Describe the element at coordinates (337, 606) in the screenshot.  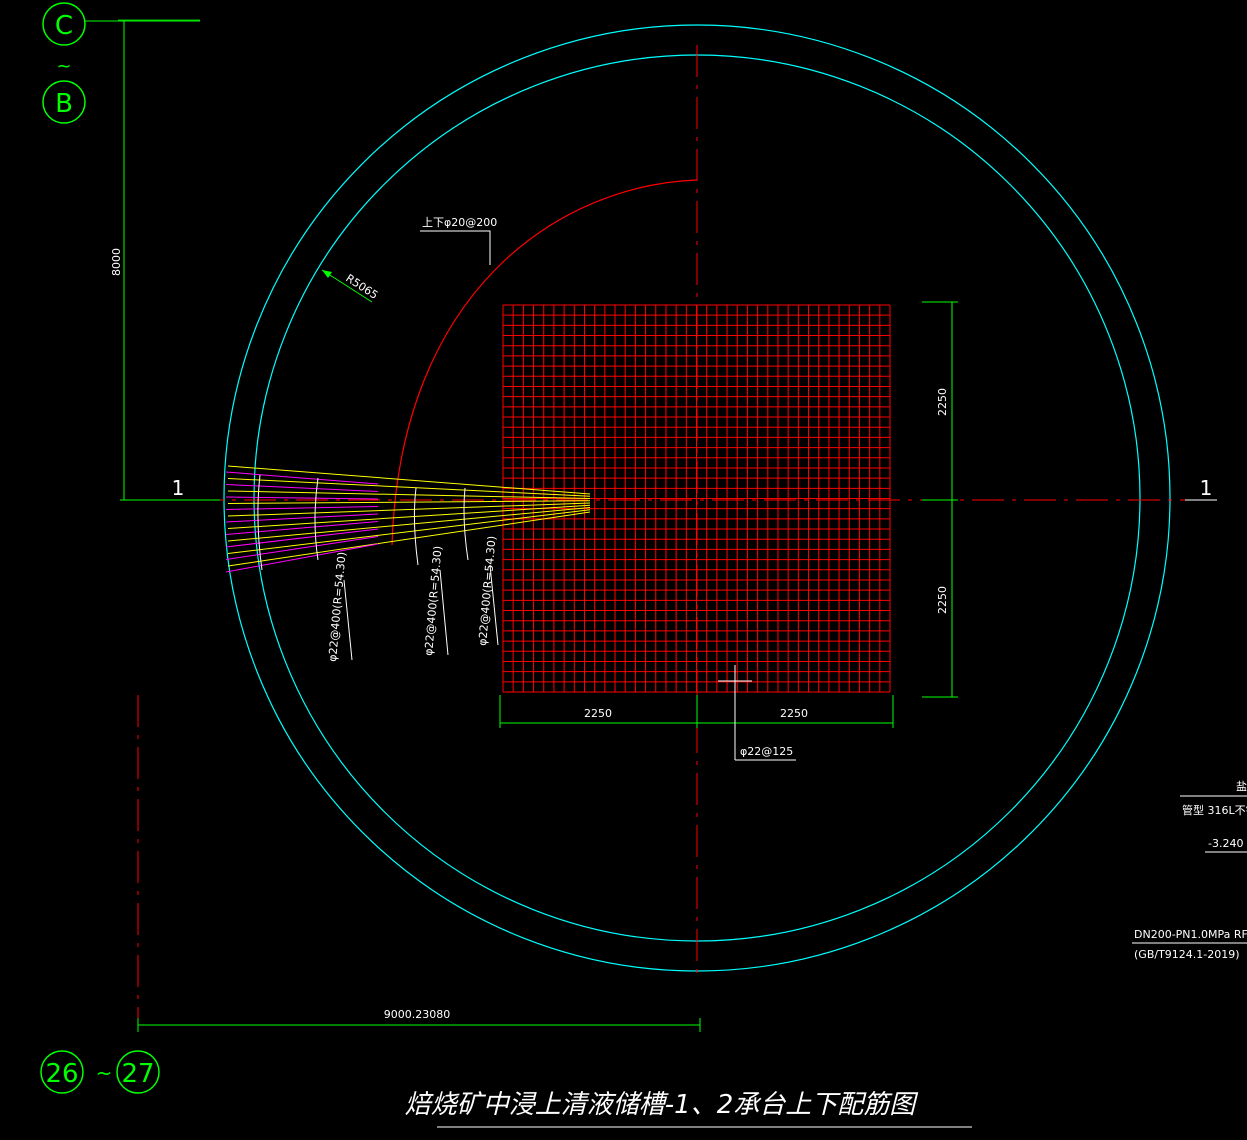
I see `radial-label-1: φ22@400(R=54.30)` at that location.